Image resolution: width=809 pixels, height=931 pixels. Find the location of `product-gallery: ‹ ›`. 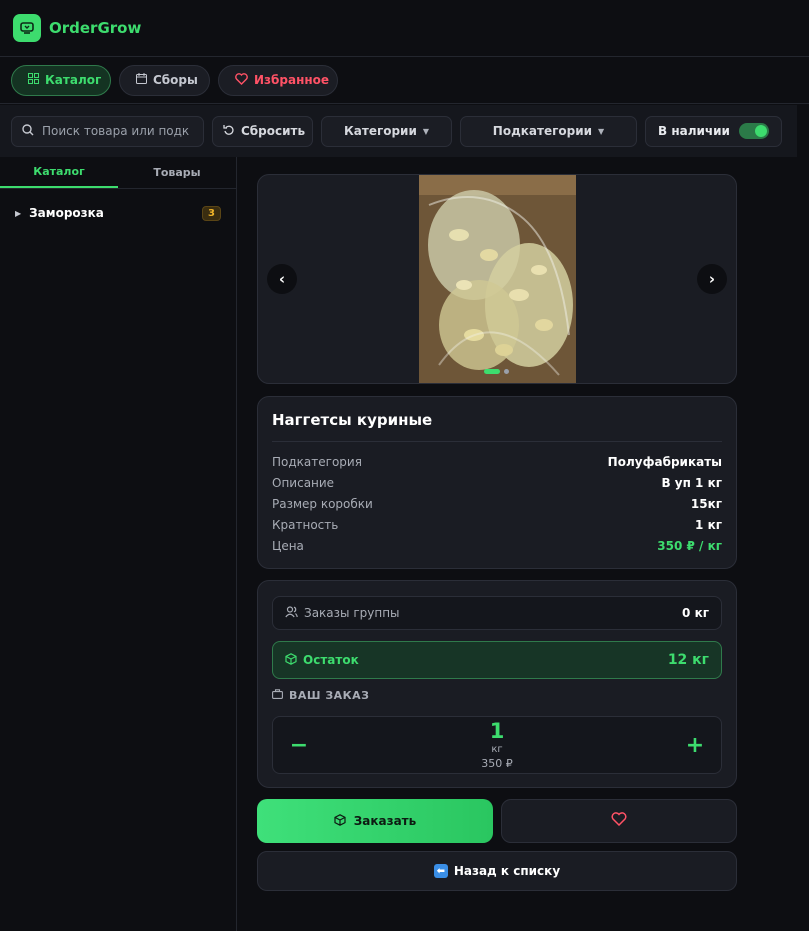

product-gallery: ‹ › is located at coordinates (497, 279).